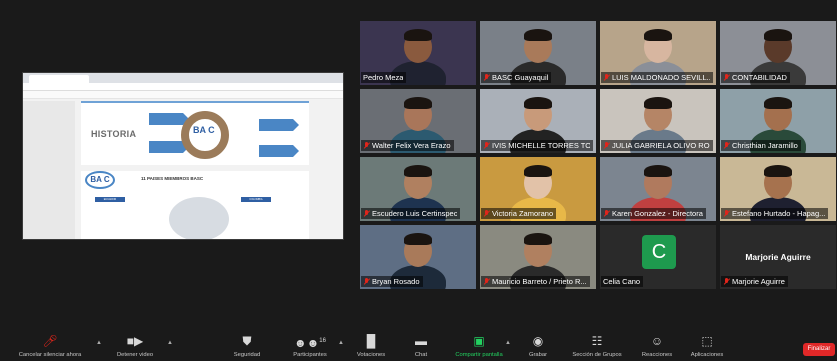  What do you see at coordinates (538, 189) in the screenshot?
I see `participant-tile: Victoria Zamorano` at bounding box center [538, 189].